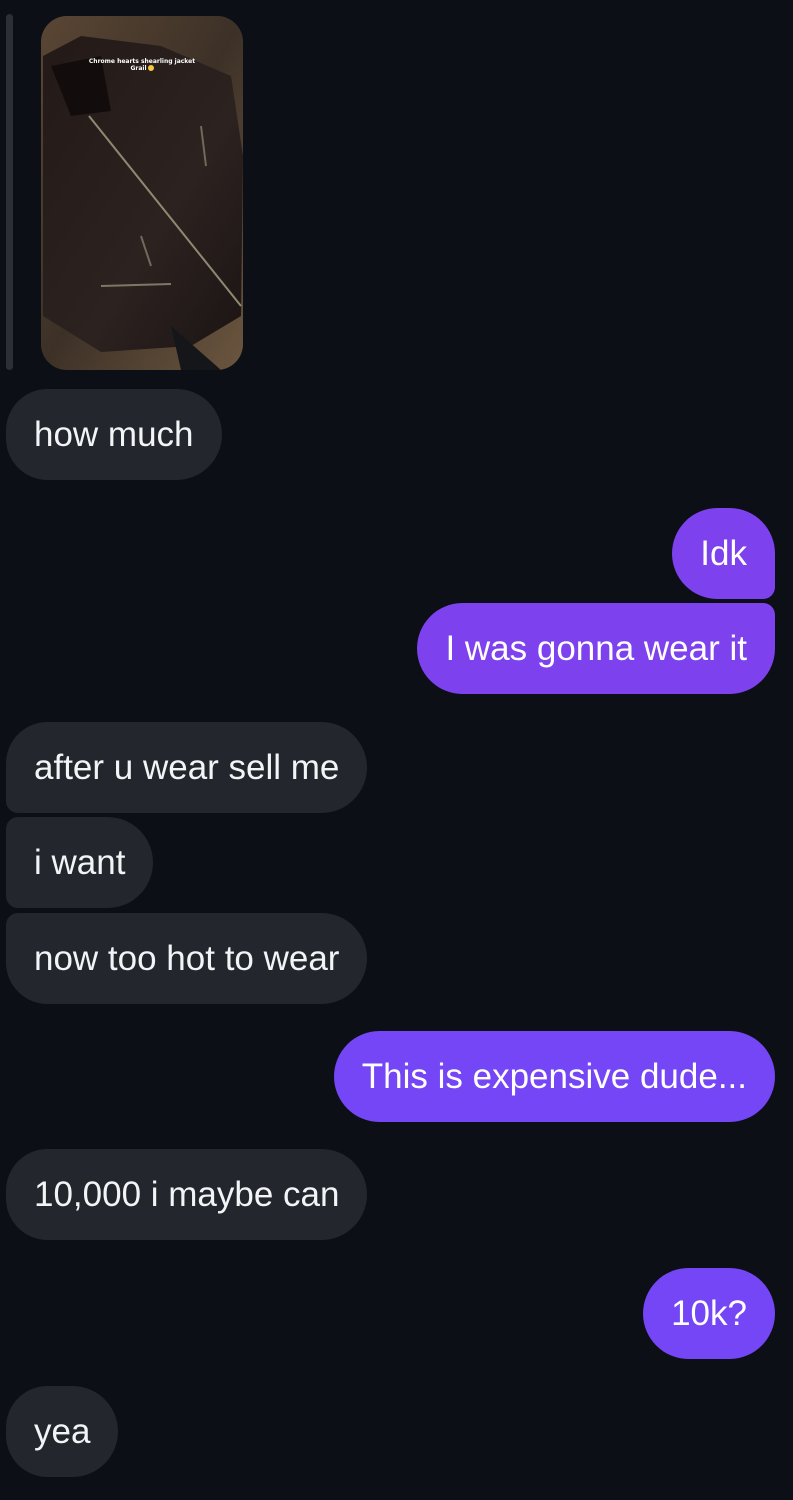  I want to click on message-text: now too hot to wear, so click(187, 958).